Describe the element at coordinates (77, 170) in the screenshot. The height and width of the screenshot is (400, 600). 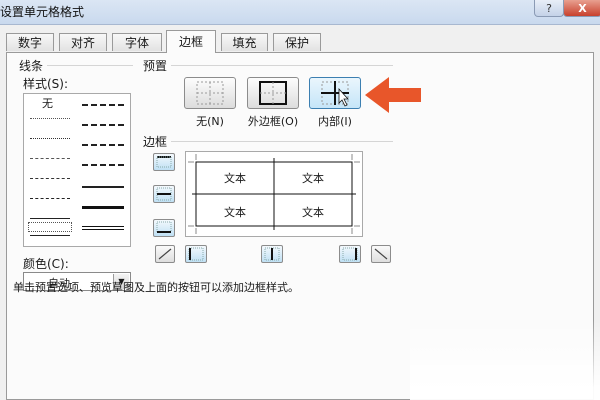
I see `line-style-list: 无` at that location.